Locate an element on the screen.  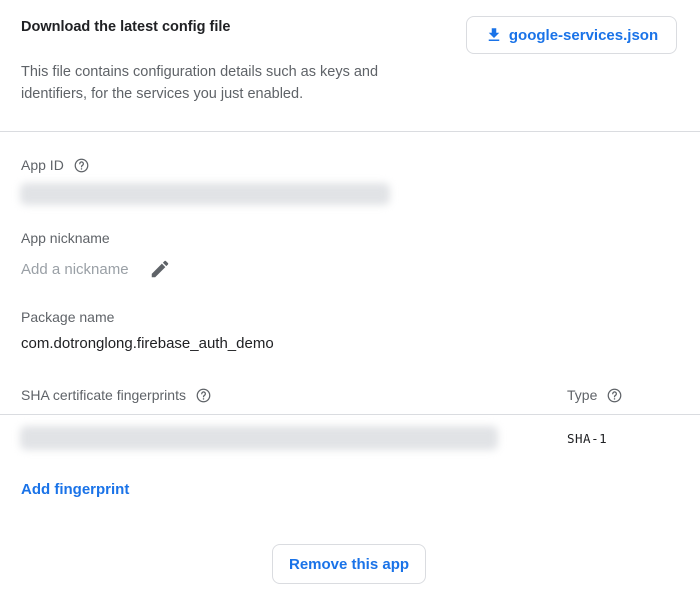
fingerprint-type: SHA-1 is located at coordinates (587, 438).